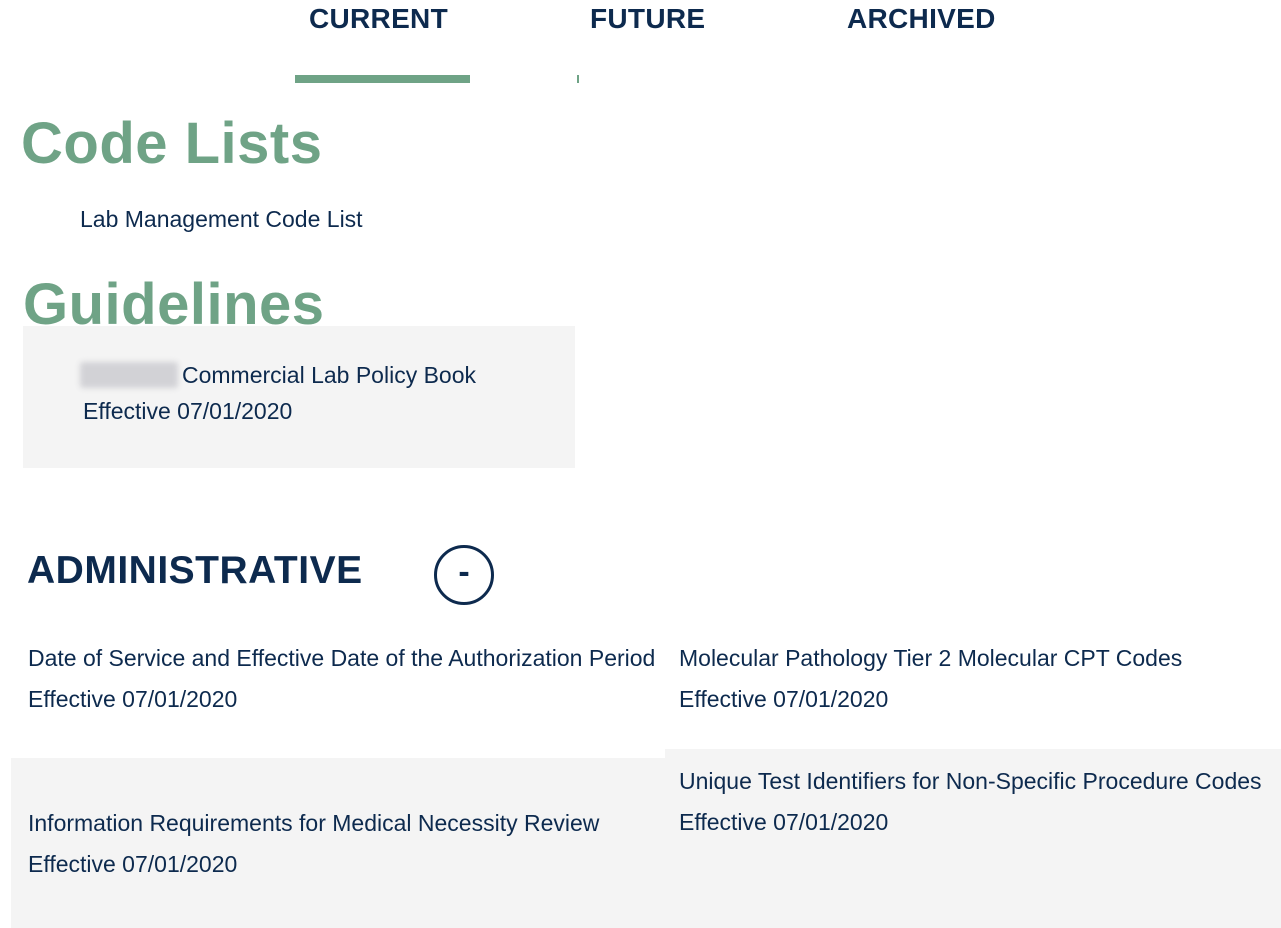  Describe the element at coordinates (382, 79) in the screenshot. I see `active-tab-indicator` at that location.